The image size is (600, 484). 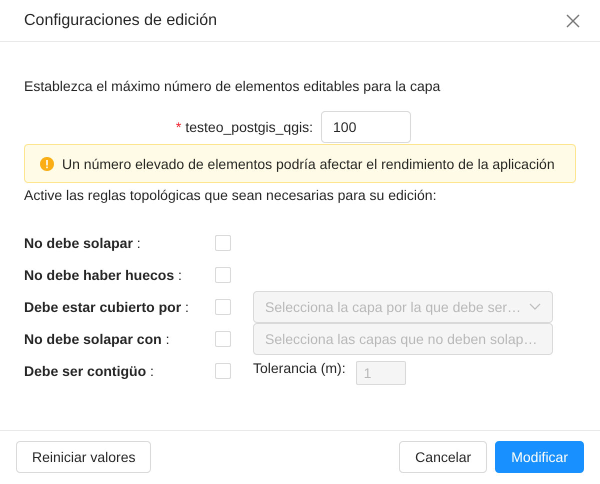 I want to click on rule-label: No debe haber huecos :, so click(x=103, y=275).